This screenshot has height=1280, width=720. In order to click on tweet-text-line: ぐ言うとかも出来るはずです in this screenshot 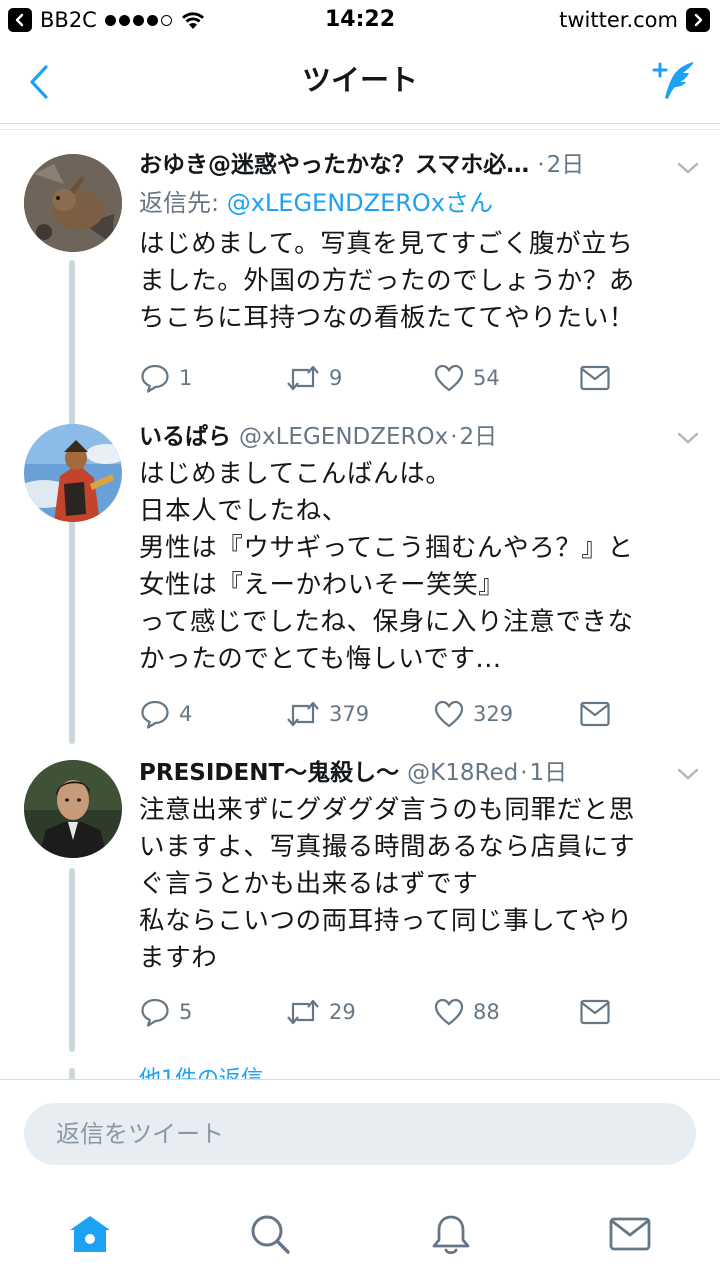, I will do `click(309, 884)`.